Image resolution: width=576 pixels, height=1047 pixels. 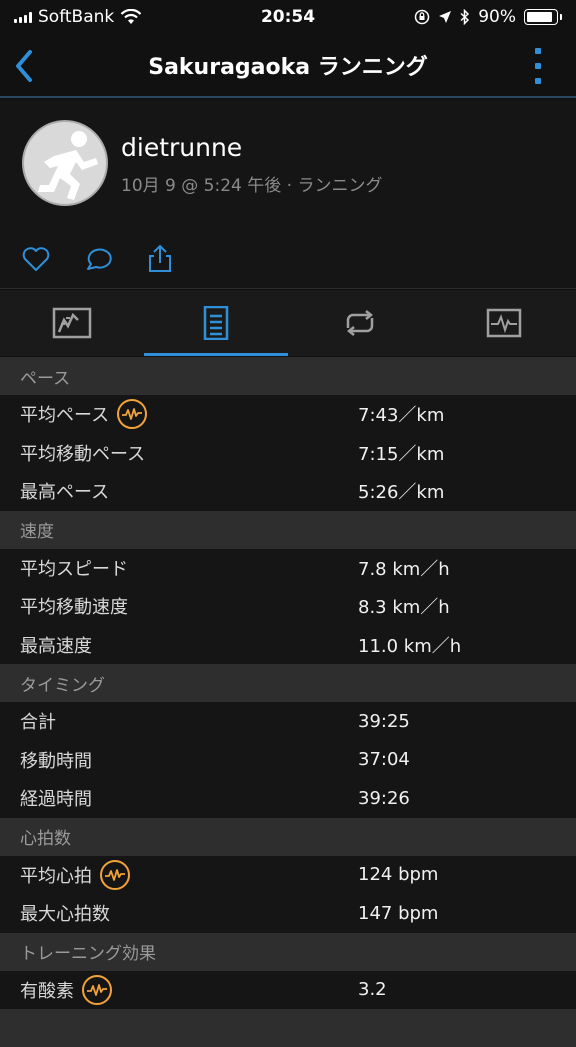 What do you see at coordinates (65, 416) in the screenshot?
I see `stat-label: 平均ペース` at bounding box center [65, 416].